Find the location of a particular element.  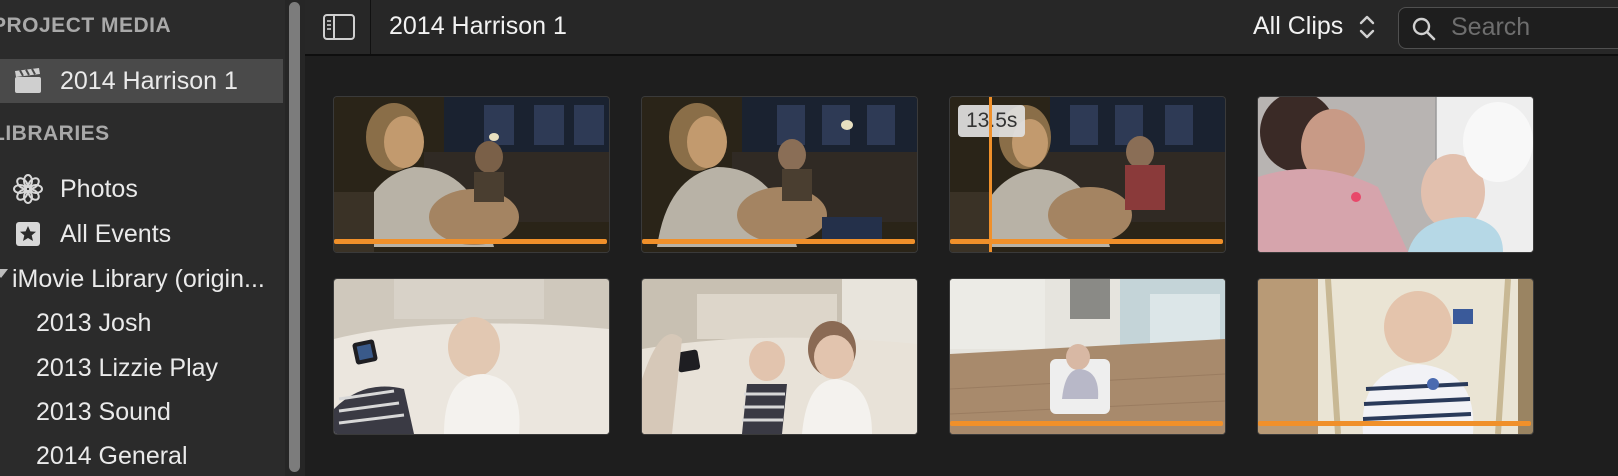

sidebar-item-event: 2014 General is located at coordinates (141, 455).